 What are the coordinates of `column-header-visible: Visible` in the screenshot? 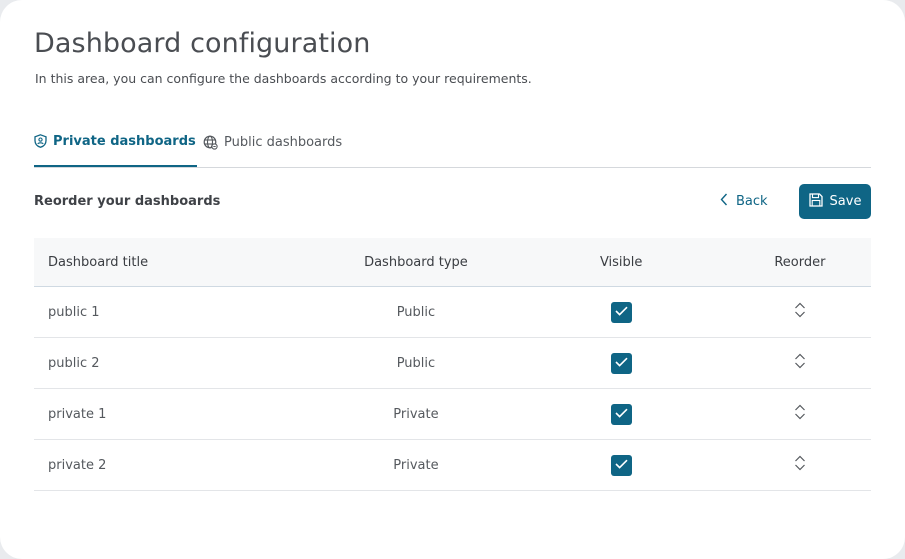 It's located at (621, 262).